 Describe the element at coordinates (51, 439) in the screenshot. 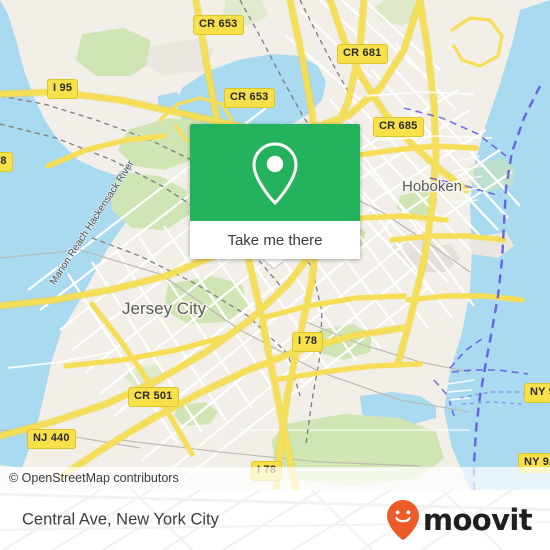

I see `highway-shield-nj440: NJ 440` at that location.